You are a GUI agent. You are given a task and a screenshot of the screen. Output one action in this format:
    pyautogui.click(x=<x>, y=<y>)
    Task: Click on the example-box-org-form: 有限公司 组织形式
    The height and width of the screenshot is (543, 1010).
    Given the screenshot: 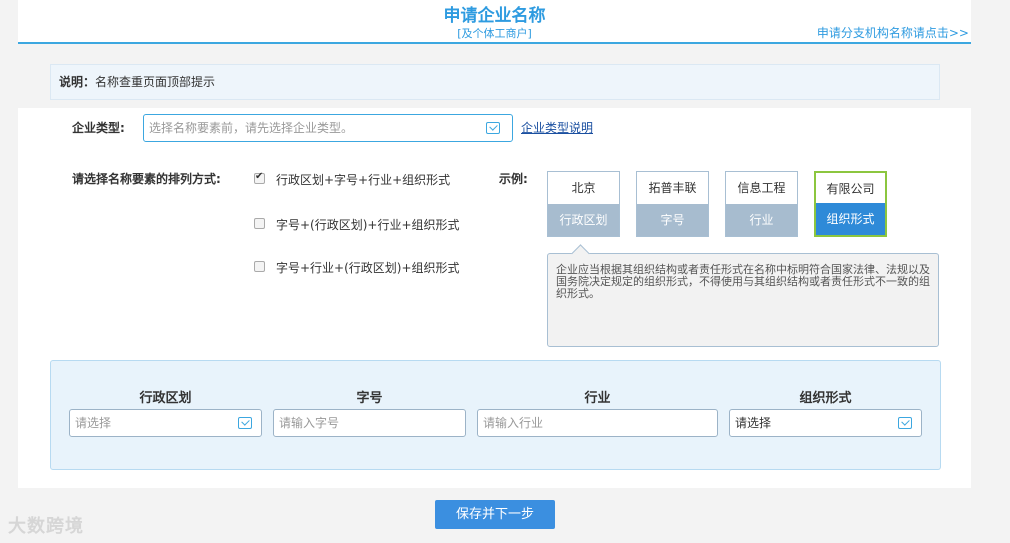 What is the action you would take?
    pyautogui.click(x=850, y=204)
    